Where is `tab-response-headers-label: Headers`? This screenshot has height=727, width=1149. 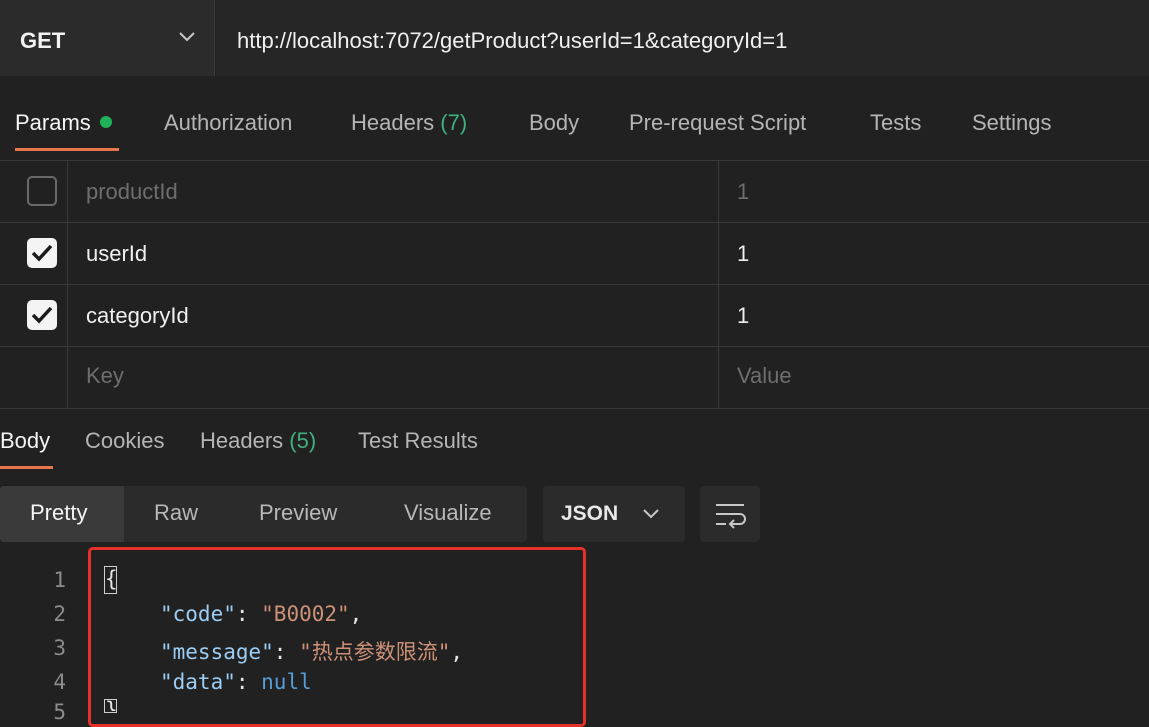
tab-response-headers-label: Headers is located at coordinates (242, 440).